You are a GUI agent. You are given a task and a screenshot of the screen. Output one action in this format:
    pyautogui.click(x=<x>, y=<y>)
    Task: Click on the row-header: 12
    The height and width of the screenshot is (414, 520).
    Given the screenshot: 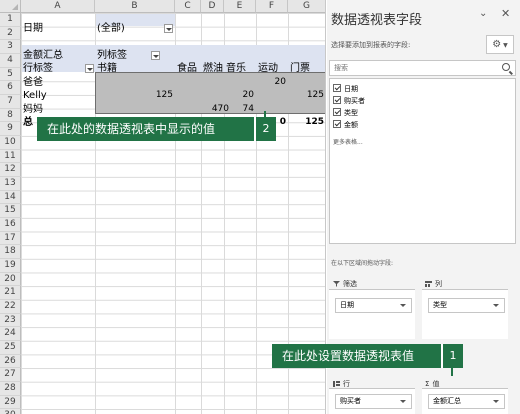 What is the action you would take?
    pyautogui.click(x=10, y=170)
    